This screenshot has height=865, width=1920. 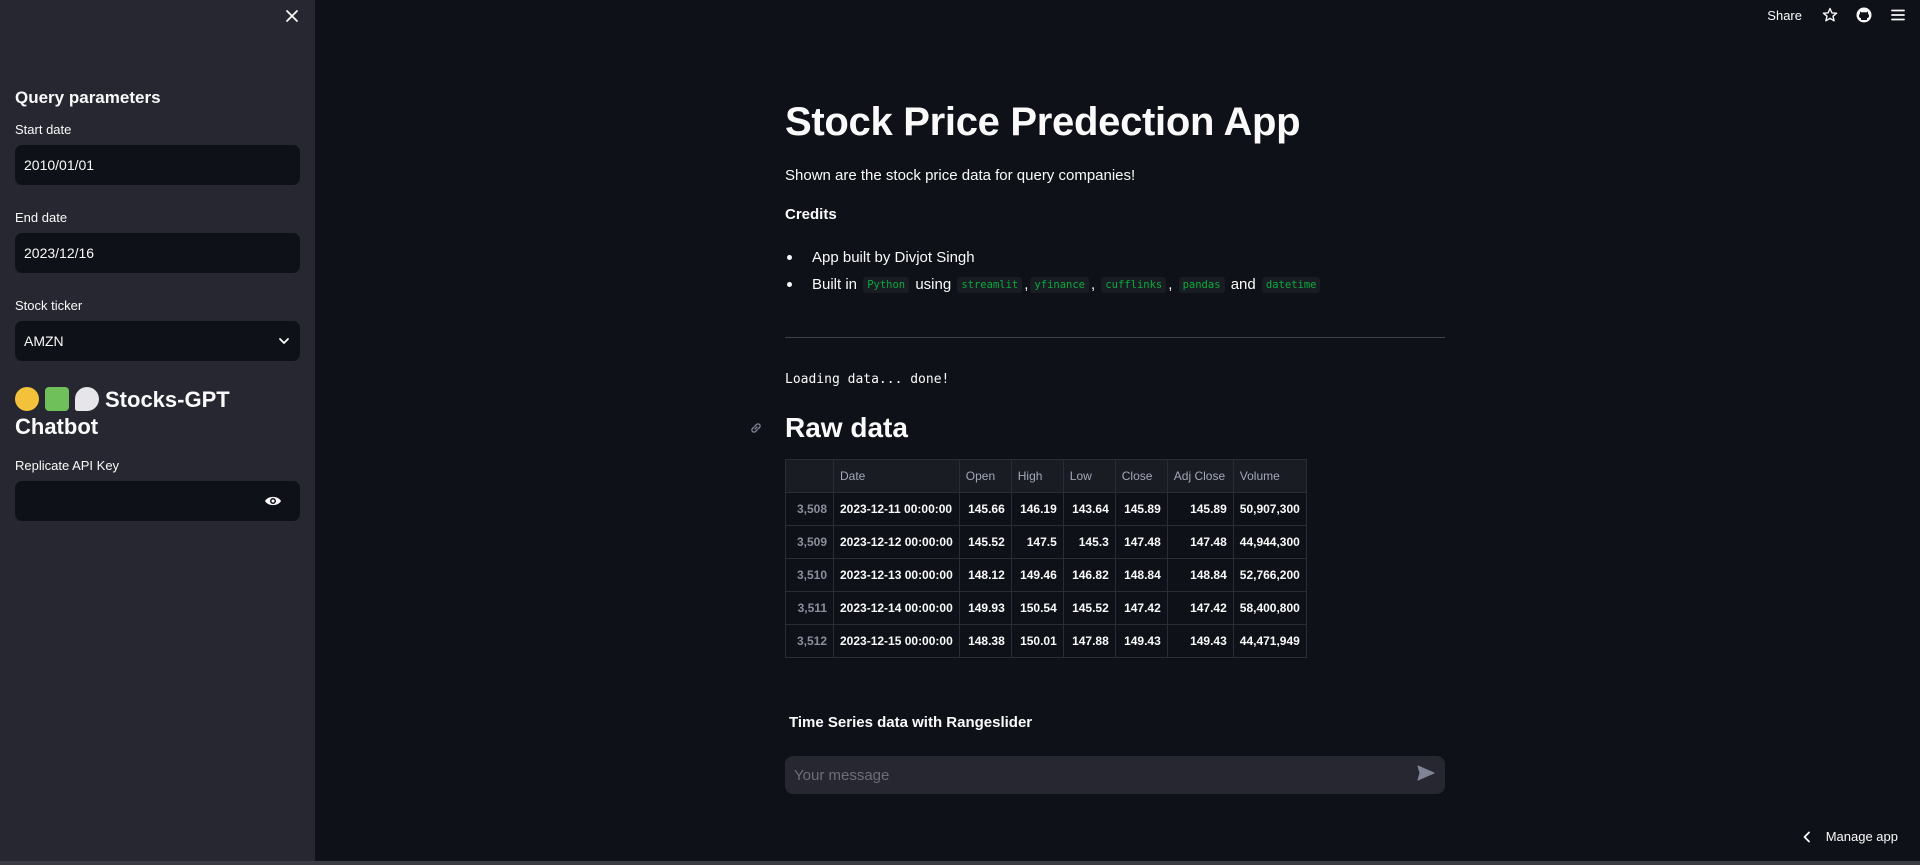 What do you see at coordinates (809, 608) in the screenshot?
I see `table-cell: 3,511` at bounding box center [809, 608].